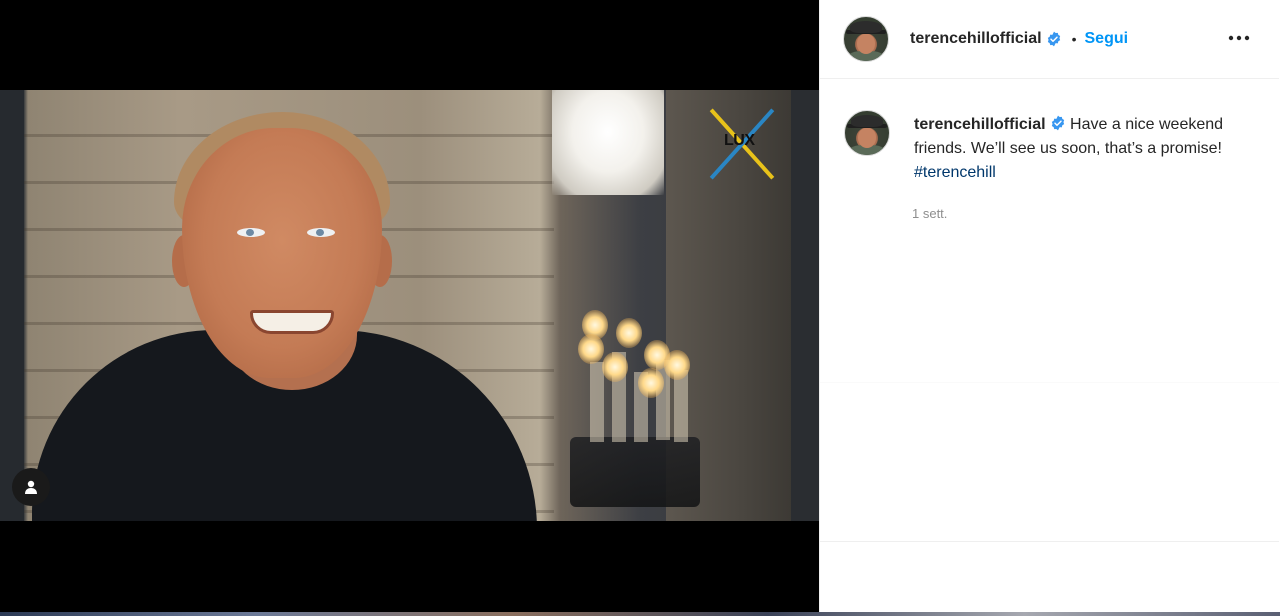 This screenshot has height=616, width=1280. I want to click on more-options-button, so click(1239, 38).